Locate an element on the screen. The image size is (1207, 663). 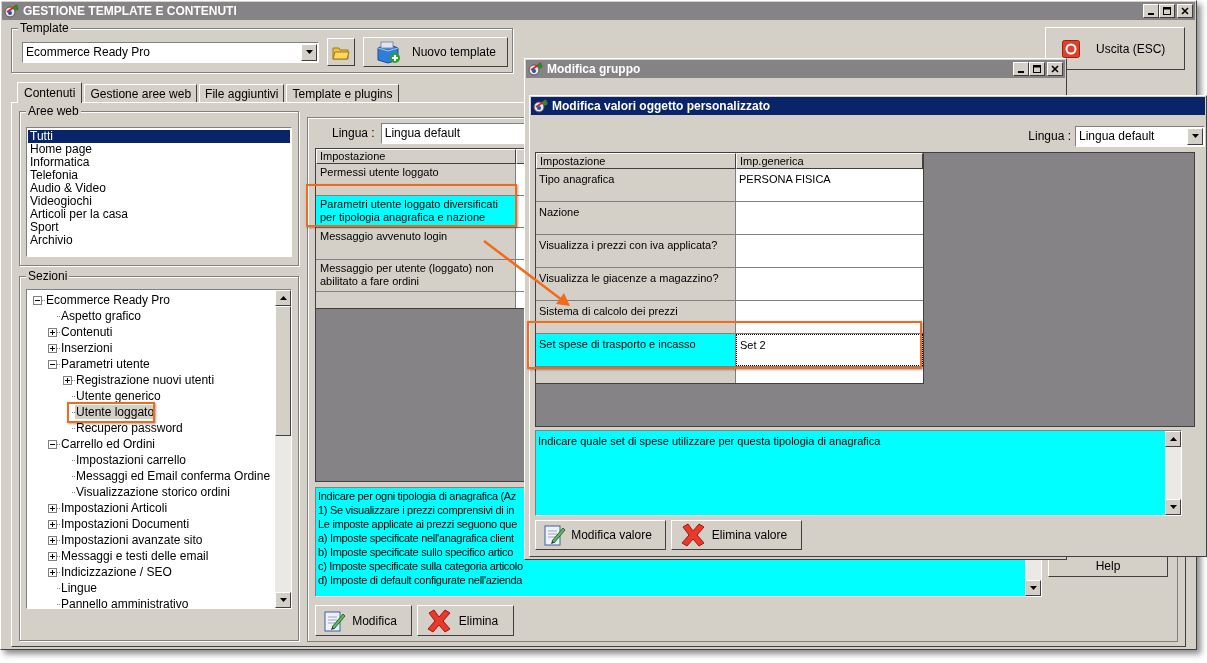
tree-item: Messaggi e testi delle email is located at coordinates (135, 556).